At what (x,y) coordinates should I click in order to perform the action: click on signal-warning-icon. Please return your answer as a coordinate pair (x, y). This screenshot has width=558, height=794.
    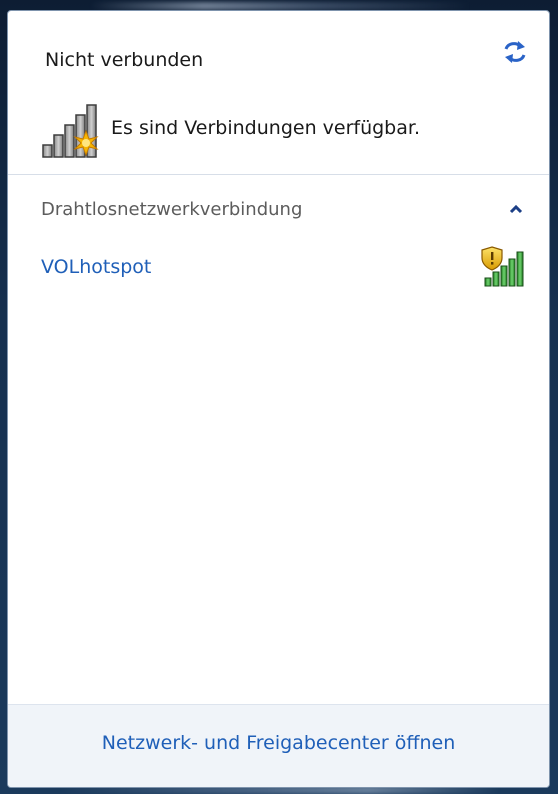
    Looking at the image, I should click on (70, 131).